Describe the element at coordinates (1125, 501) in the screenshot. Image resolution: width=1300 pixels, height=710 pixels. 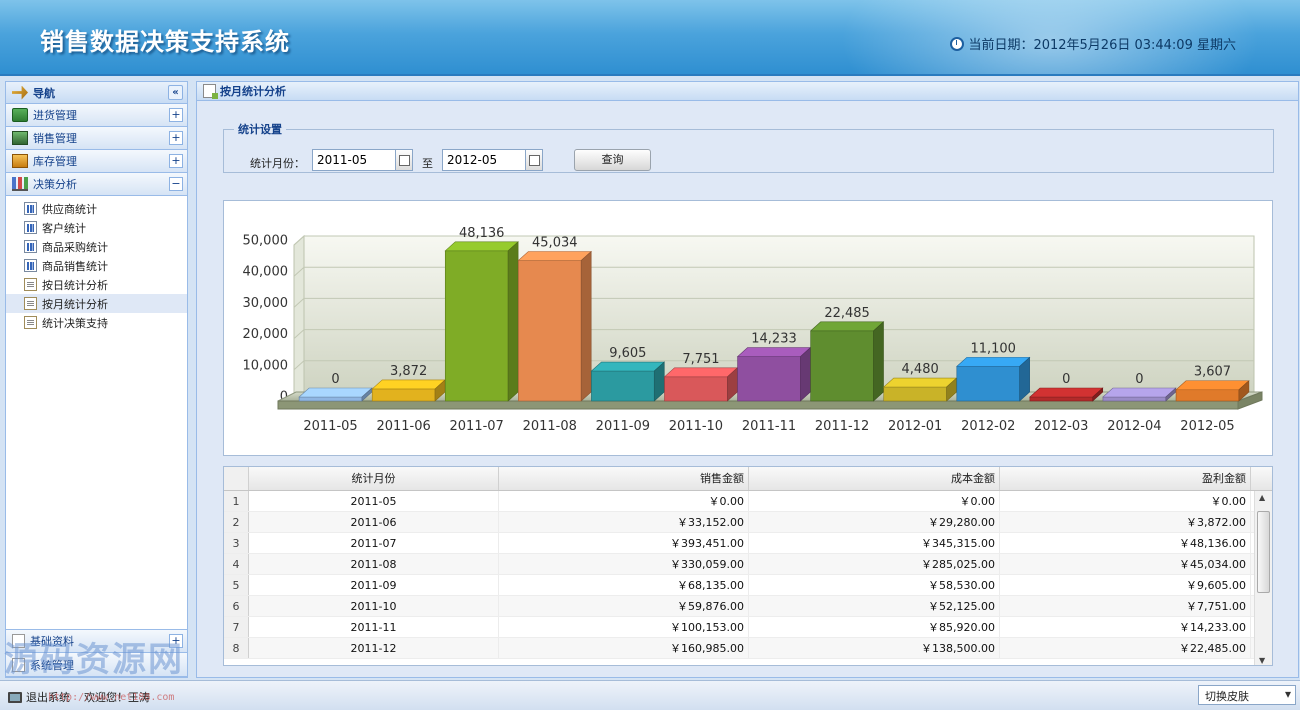
I see `cell-profit: ￥0.00` at that location.